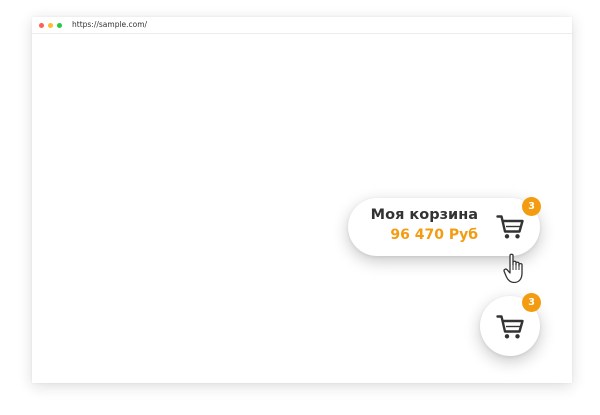 The width and height of the screenshot is (600, 415). Describe the element at coordinates (531, 206) in the screenshot. I see `cart-count-badge: 3` at that location.